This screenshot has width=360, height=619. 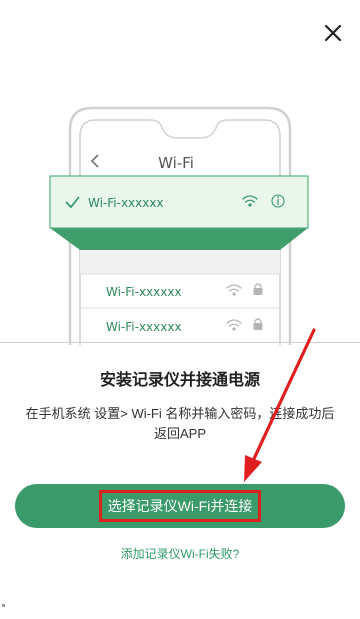 I want to click on network-row-1: Wi-Fi-xxxxxx, so click(x=144, y=292).